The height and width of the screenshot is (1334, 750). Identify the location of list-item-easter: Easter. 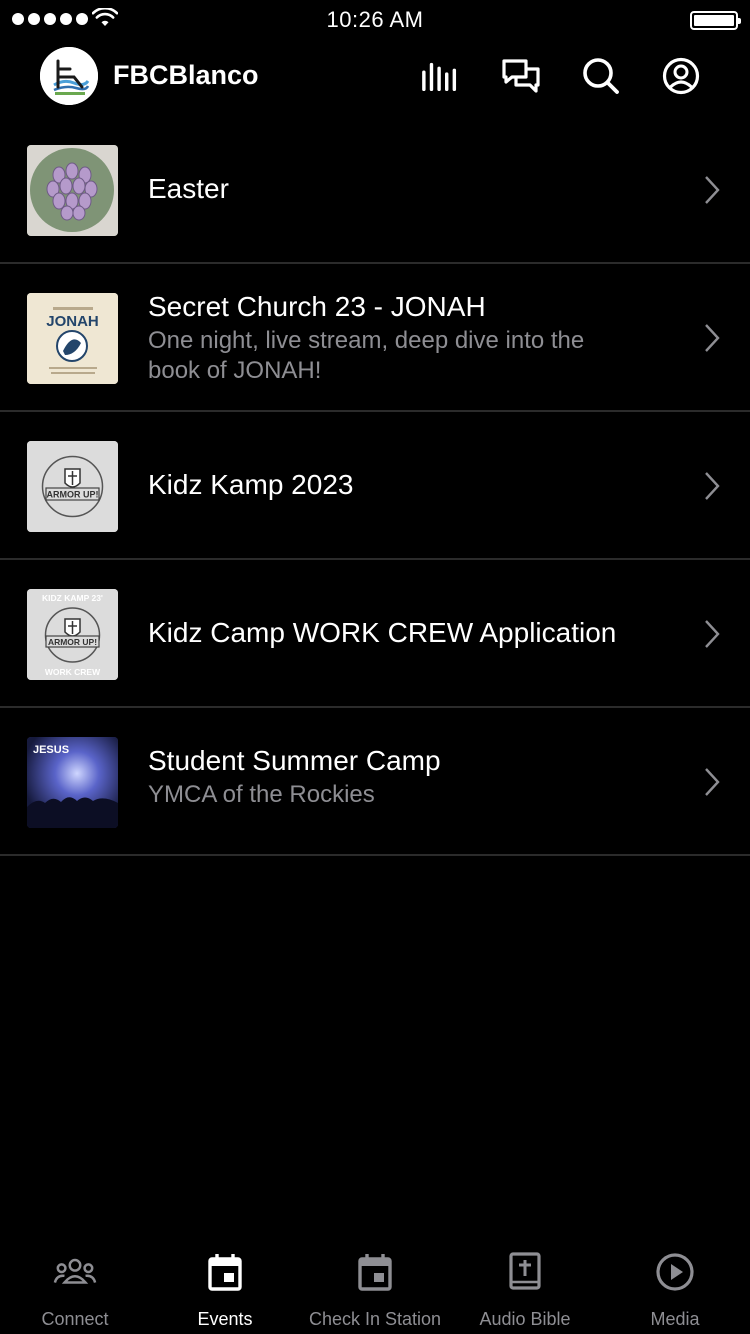
(375, 190).